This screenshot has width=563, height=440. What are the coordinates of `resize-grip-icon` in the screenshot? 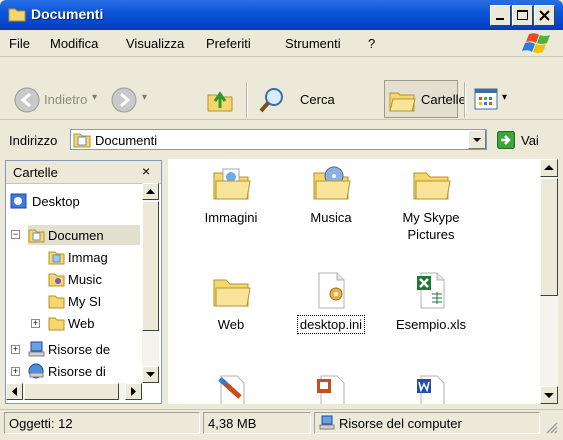 It's located at (551, 427).